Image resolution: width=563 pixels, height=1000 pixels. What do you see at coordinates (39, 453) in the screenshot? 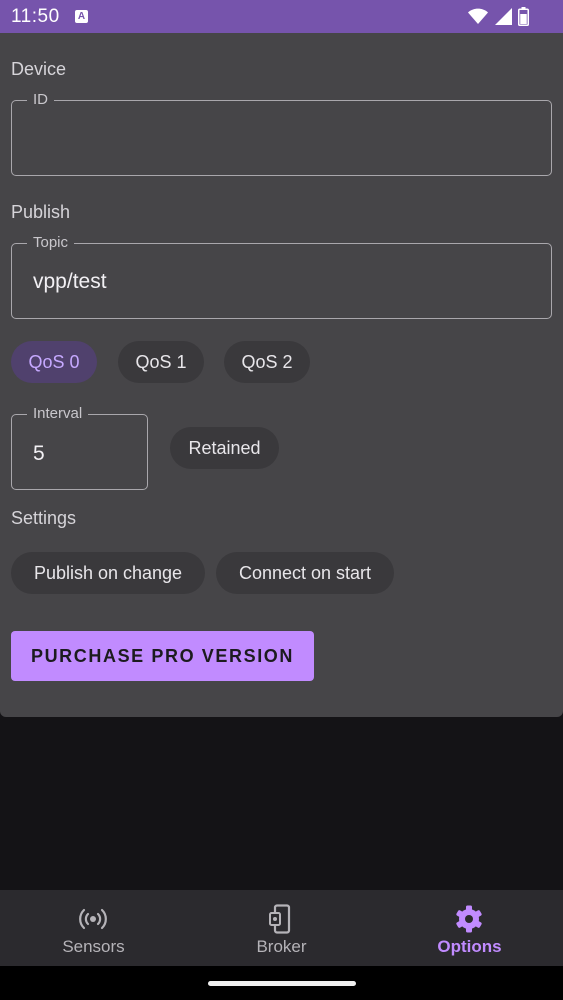
I see `interval-field-value: 5` at bounding box center [39, 453].